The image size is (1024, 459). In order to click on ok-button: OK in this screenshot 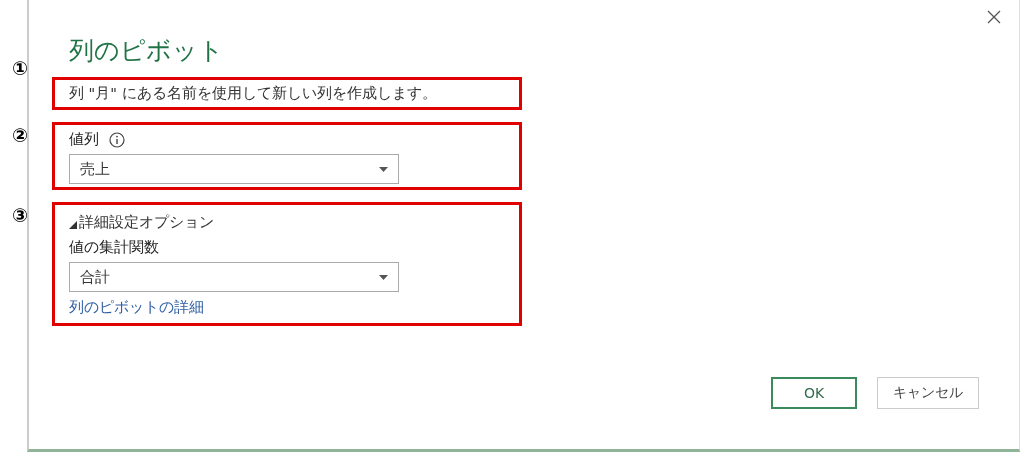, I will do `click(814, 393)`.